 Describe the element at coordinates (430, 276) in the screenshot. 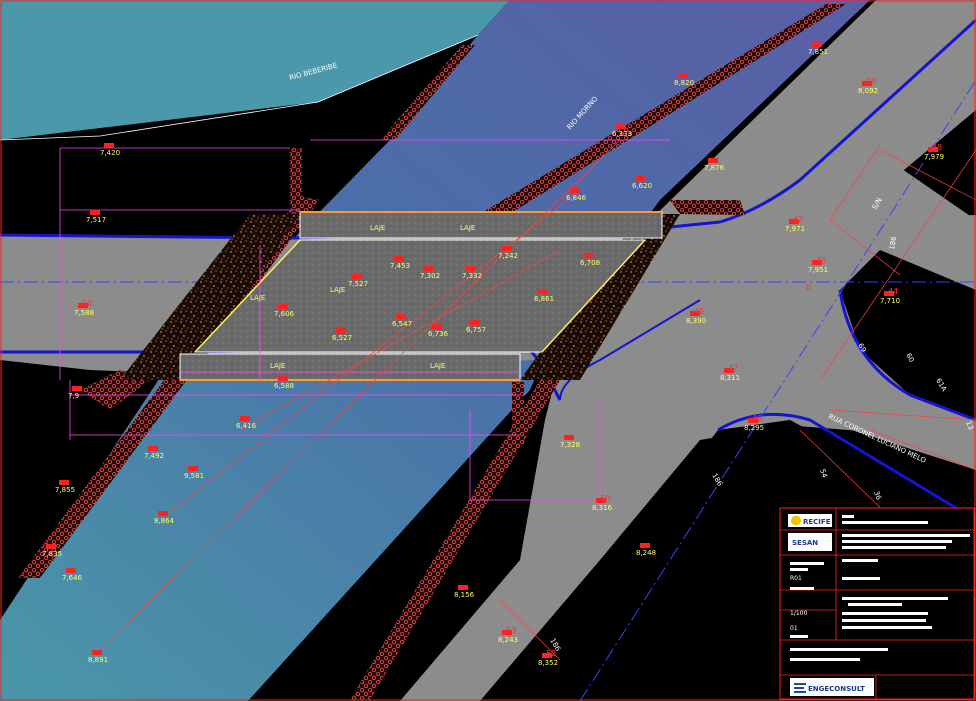

I see `survey-point-elevation: 7,302` at that location.